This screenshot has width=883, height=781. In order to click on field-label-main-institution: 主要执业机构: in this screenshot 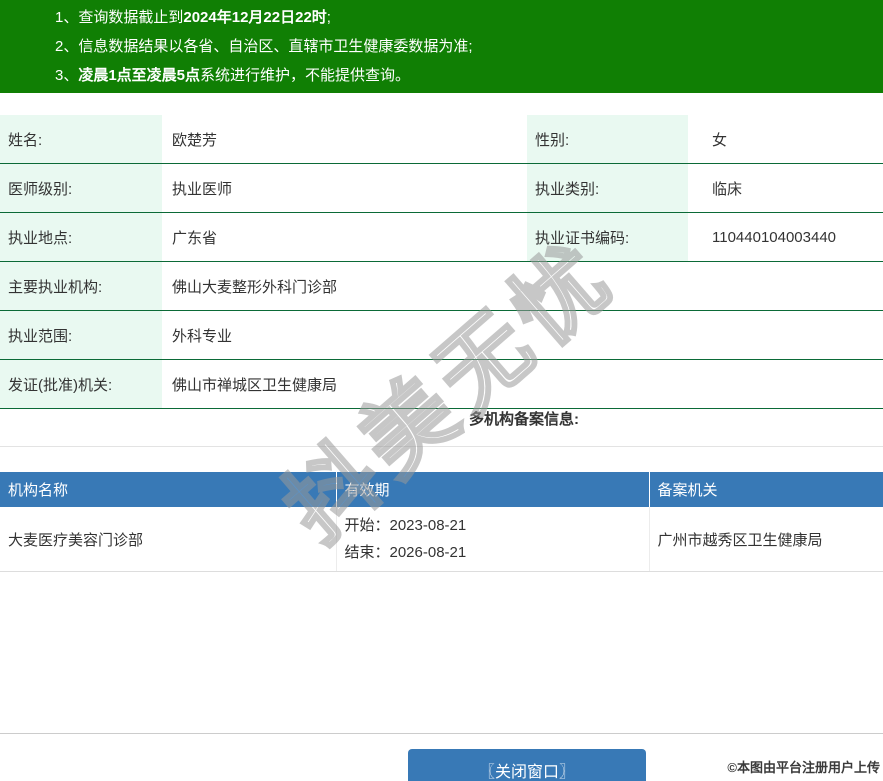, I will do `click(81, 286)`.